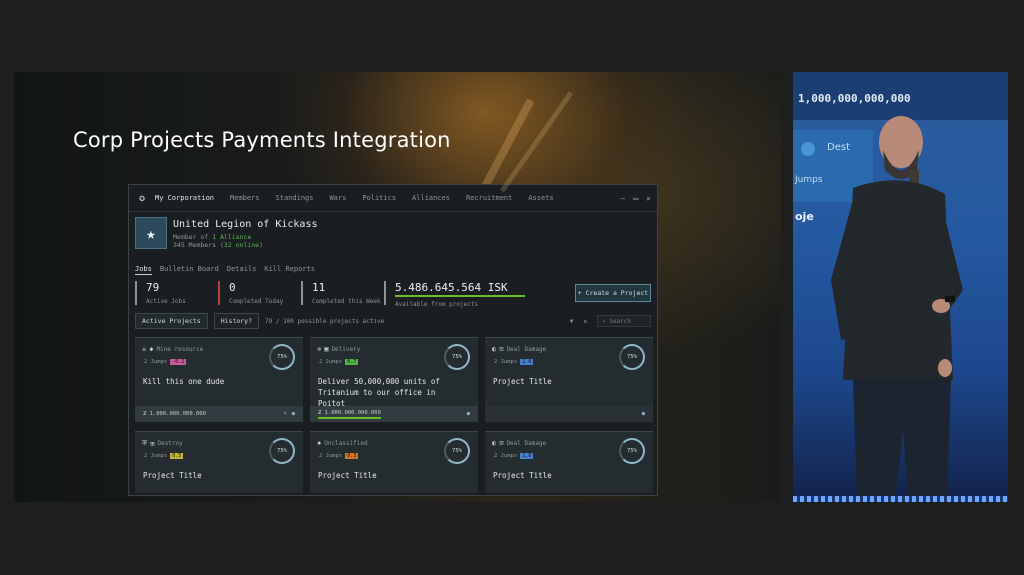  What do you see at coordinates (319, 443) in the screenshot?
I see `unclassified-icon: ✸` at bounding box center [319, 443].